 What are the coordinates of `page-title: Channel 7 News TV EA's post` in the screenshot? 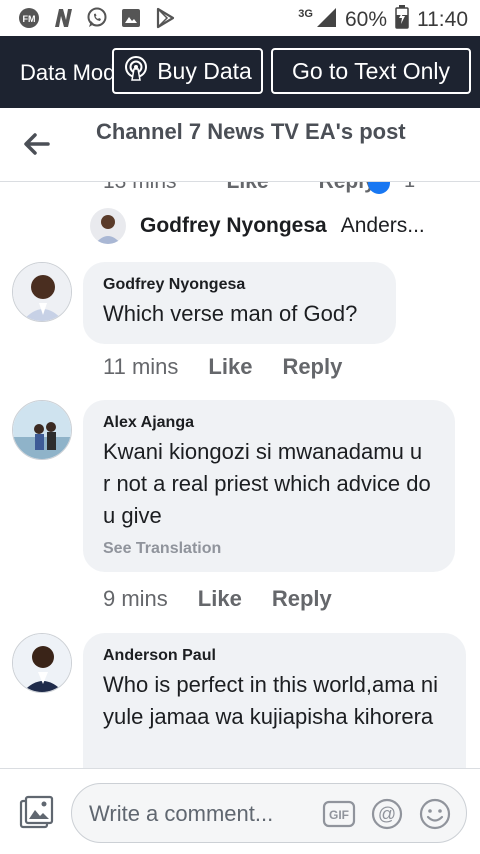 It's located at (251, 131).